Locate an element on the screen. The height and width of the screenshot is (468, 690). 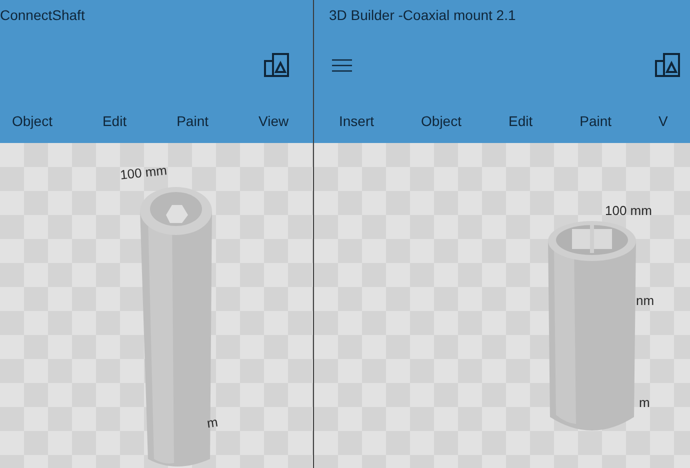
menu-icon is located at coordinates (342, 65).